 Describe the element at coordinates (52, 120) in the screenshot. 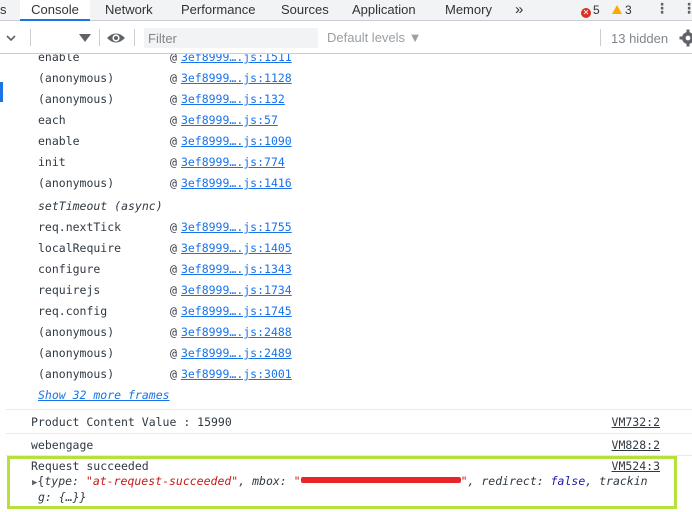

I see `stack-frame-function: each` at that location.